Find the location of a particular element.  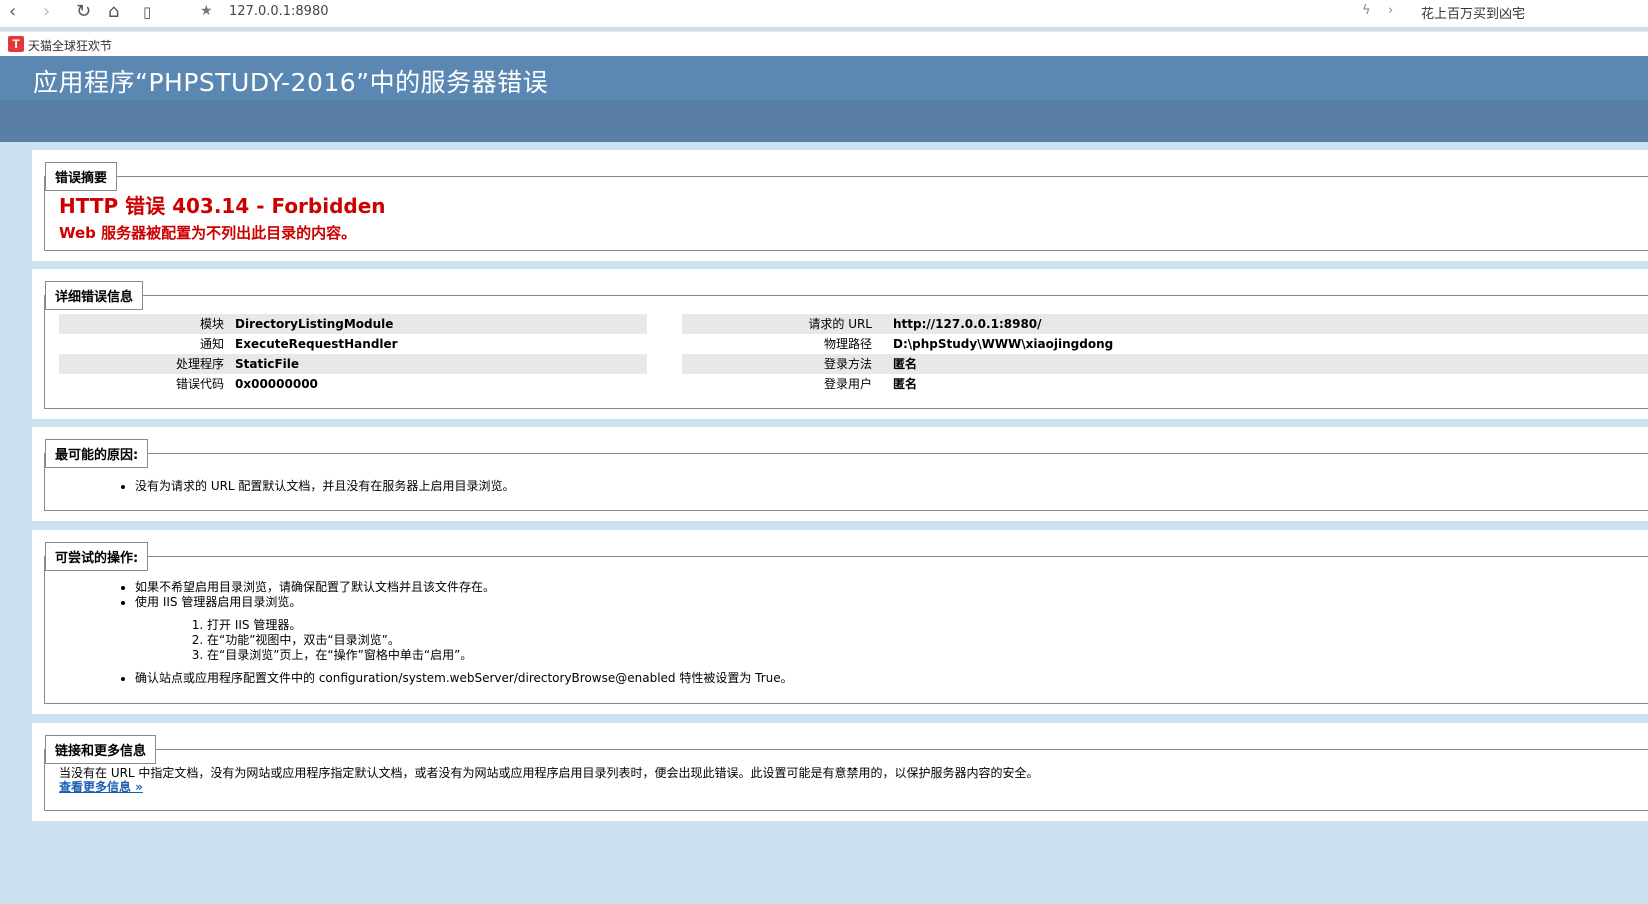

causes-fieldset: 最可能的原因: is located at coordinates (846, 475).